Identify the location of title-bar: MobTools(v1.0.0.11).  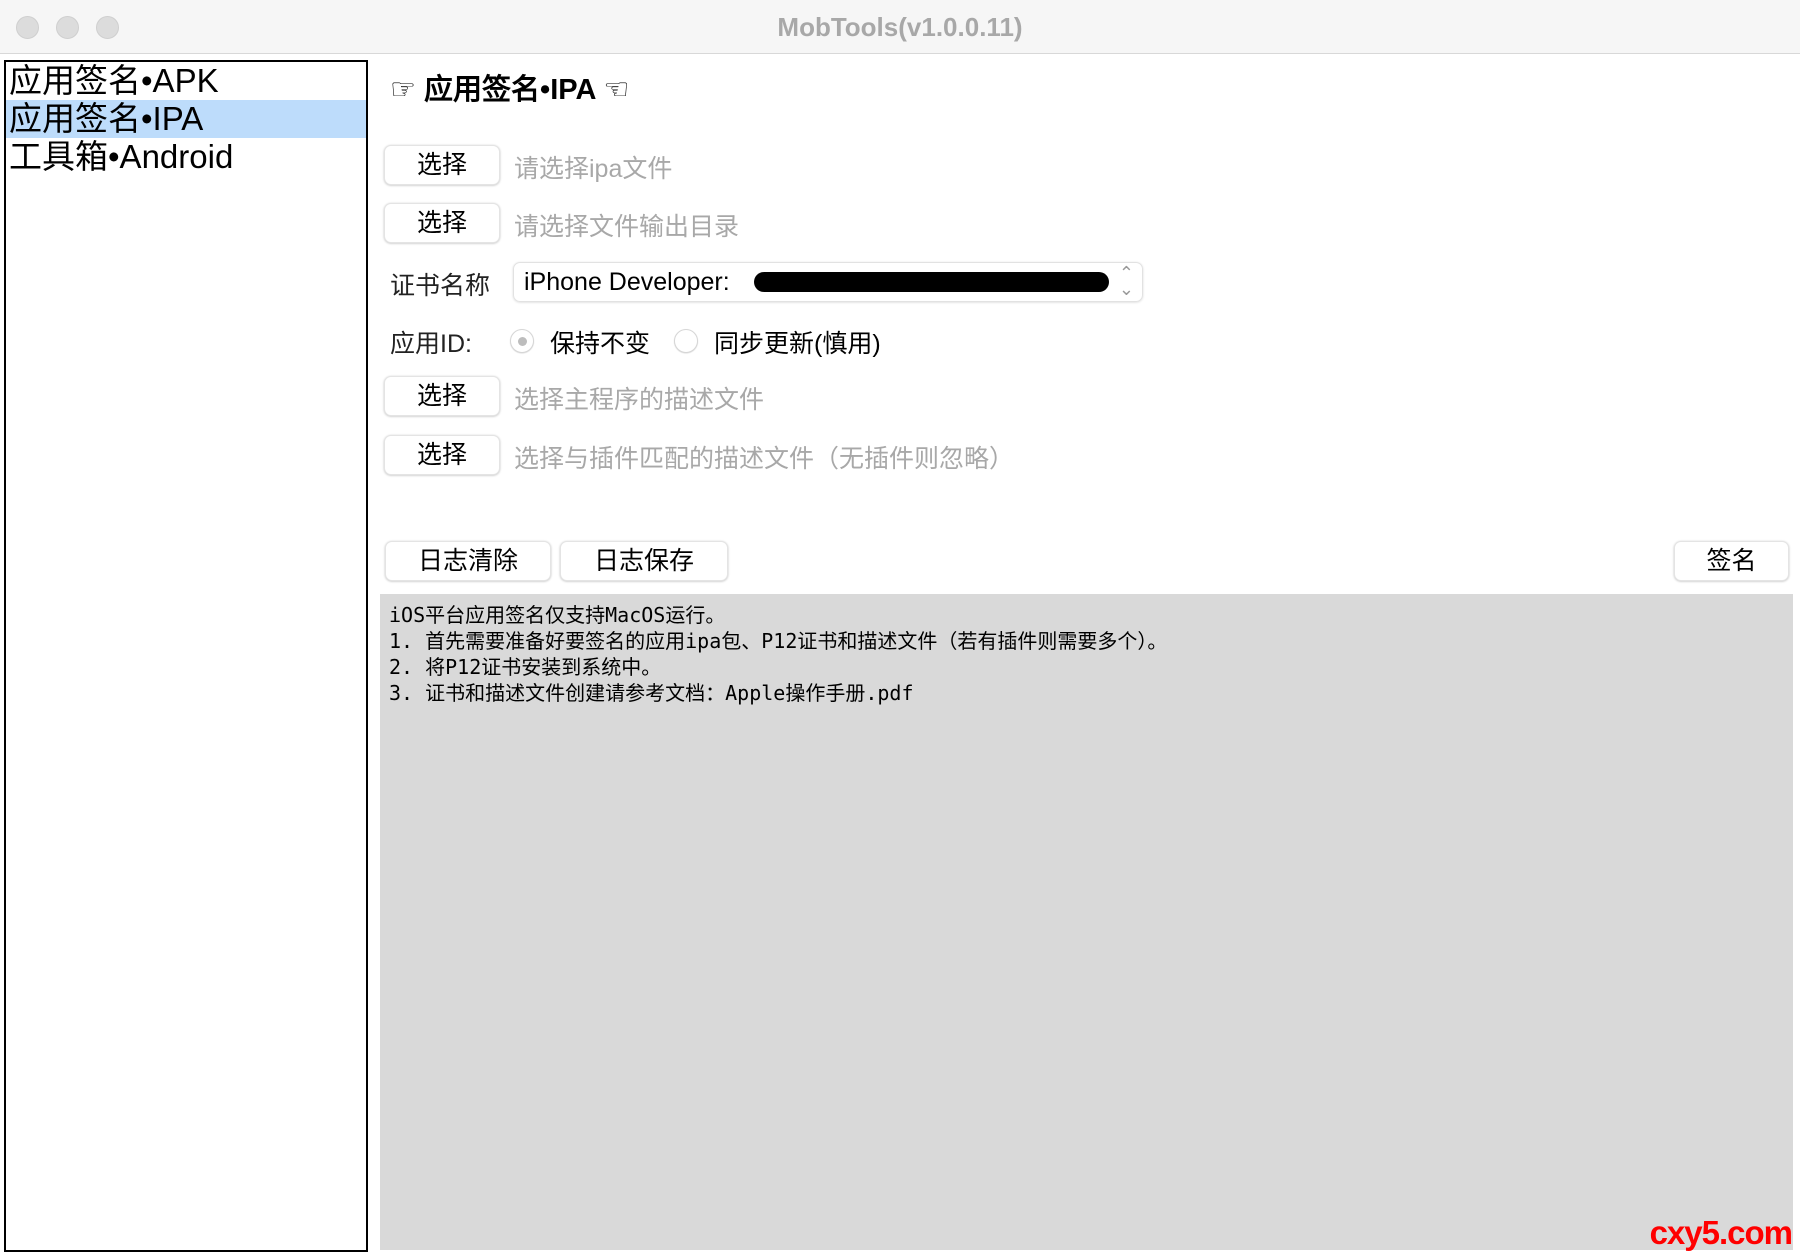
(900, 27).